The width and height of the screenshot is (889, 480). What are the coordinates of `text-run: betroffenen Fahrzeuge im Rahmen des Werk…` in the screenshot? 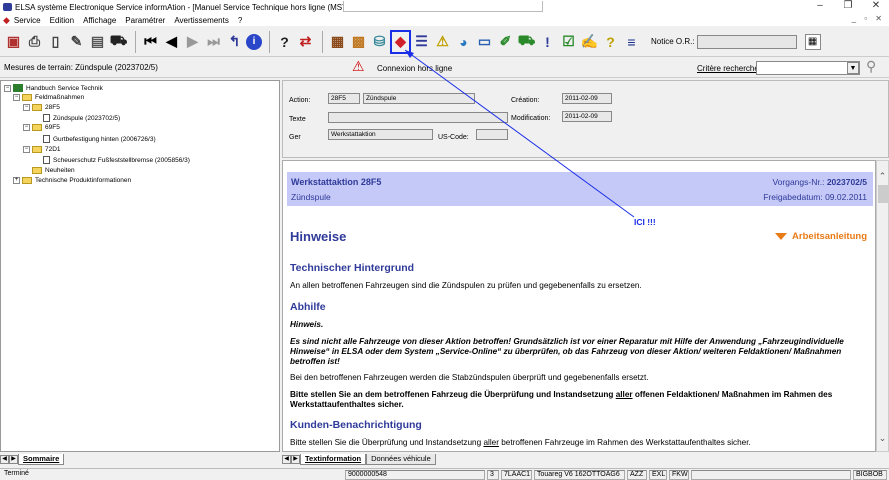 It's located at (624, 442).